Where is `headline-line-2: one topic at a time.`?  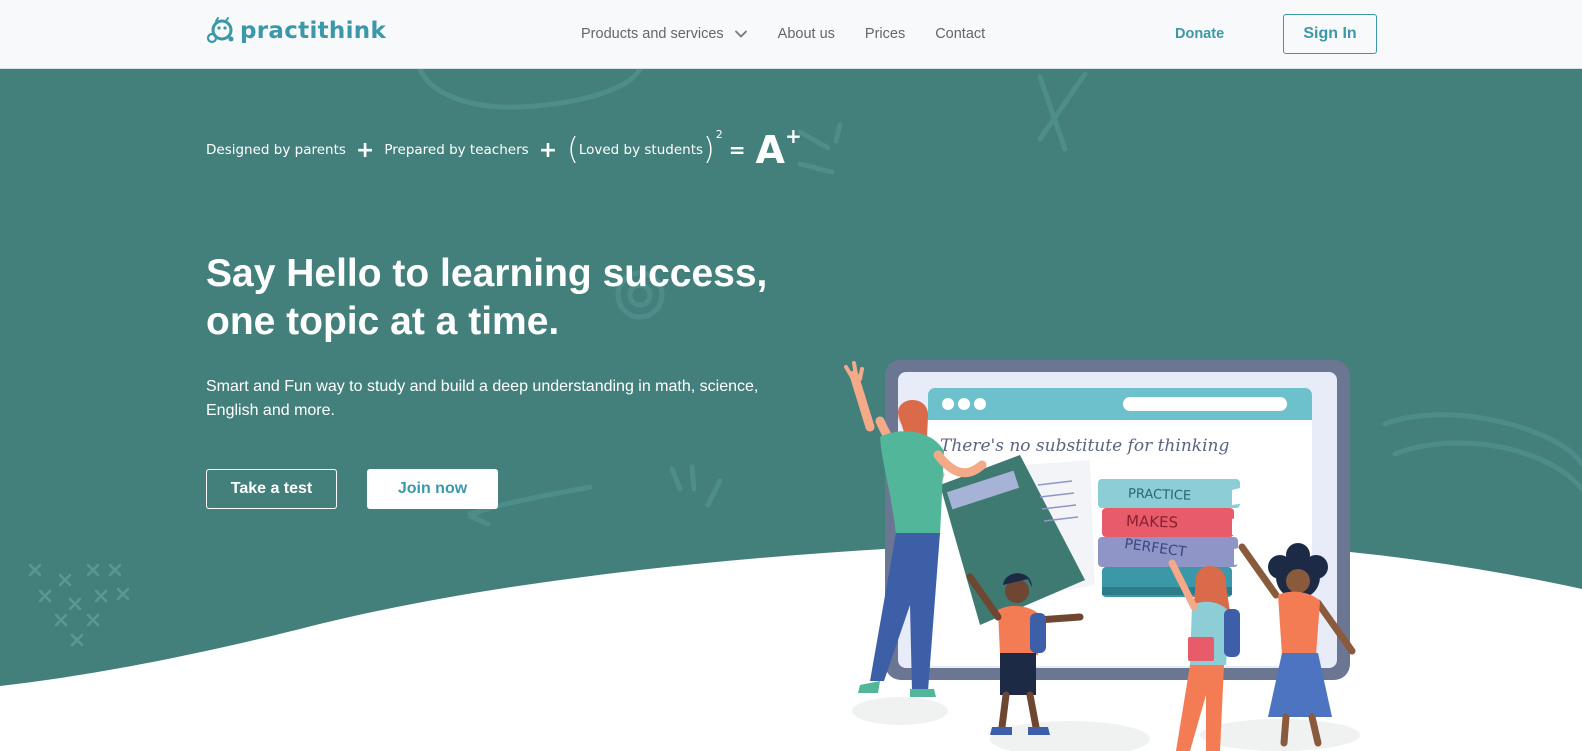
headline-line-2: one topic at a time. is located at coordinates (383, 321).